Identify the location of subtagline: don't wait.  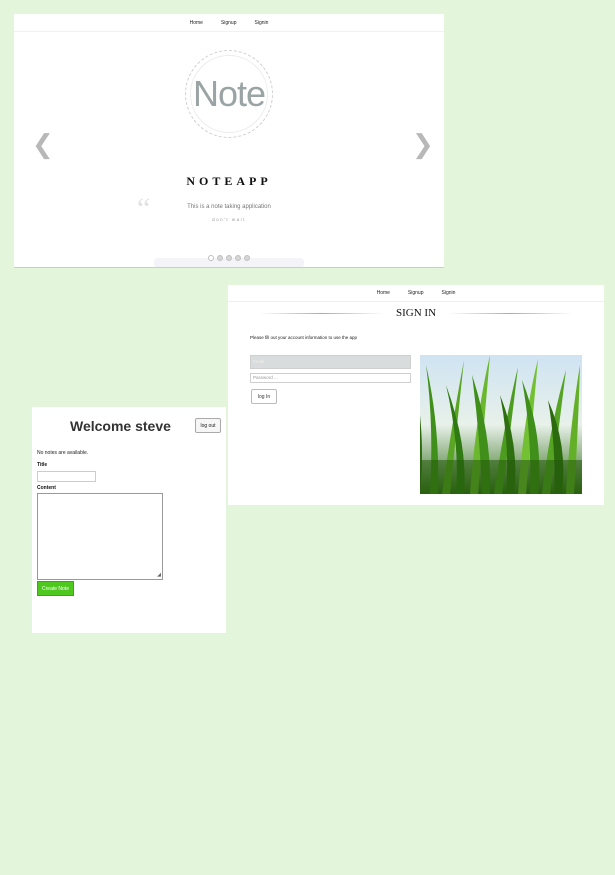
(229, 219).